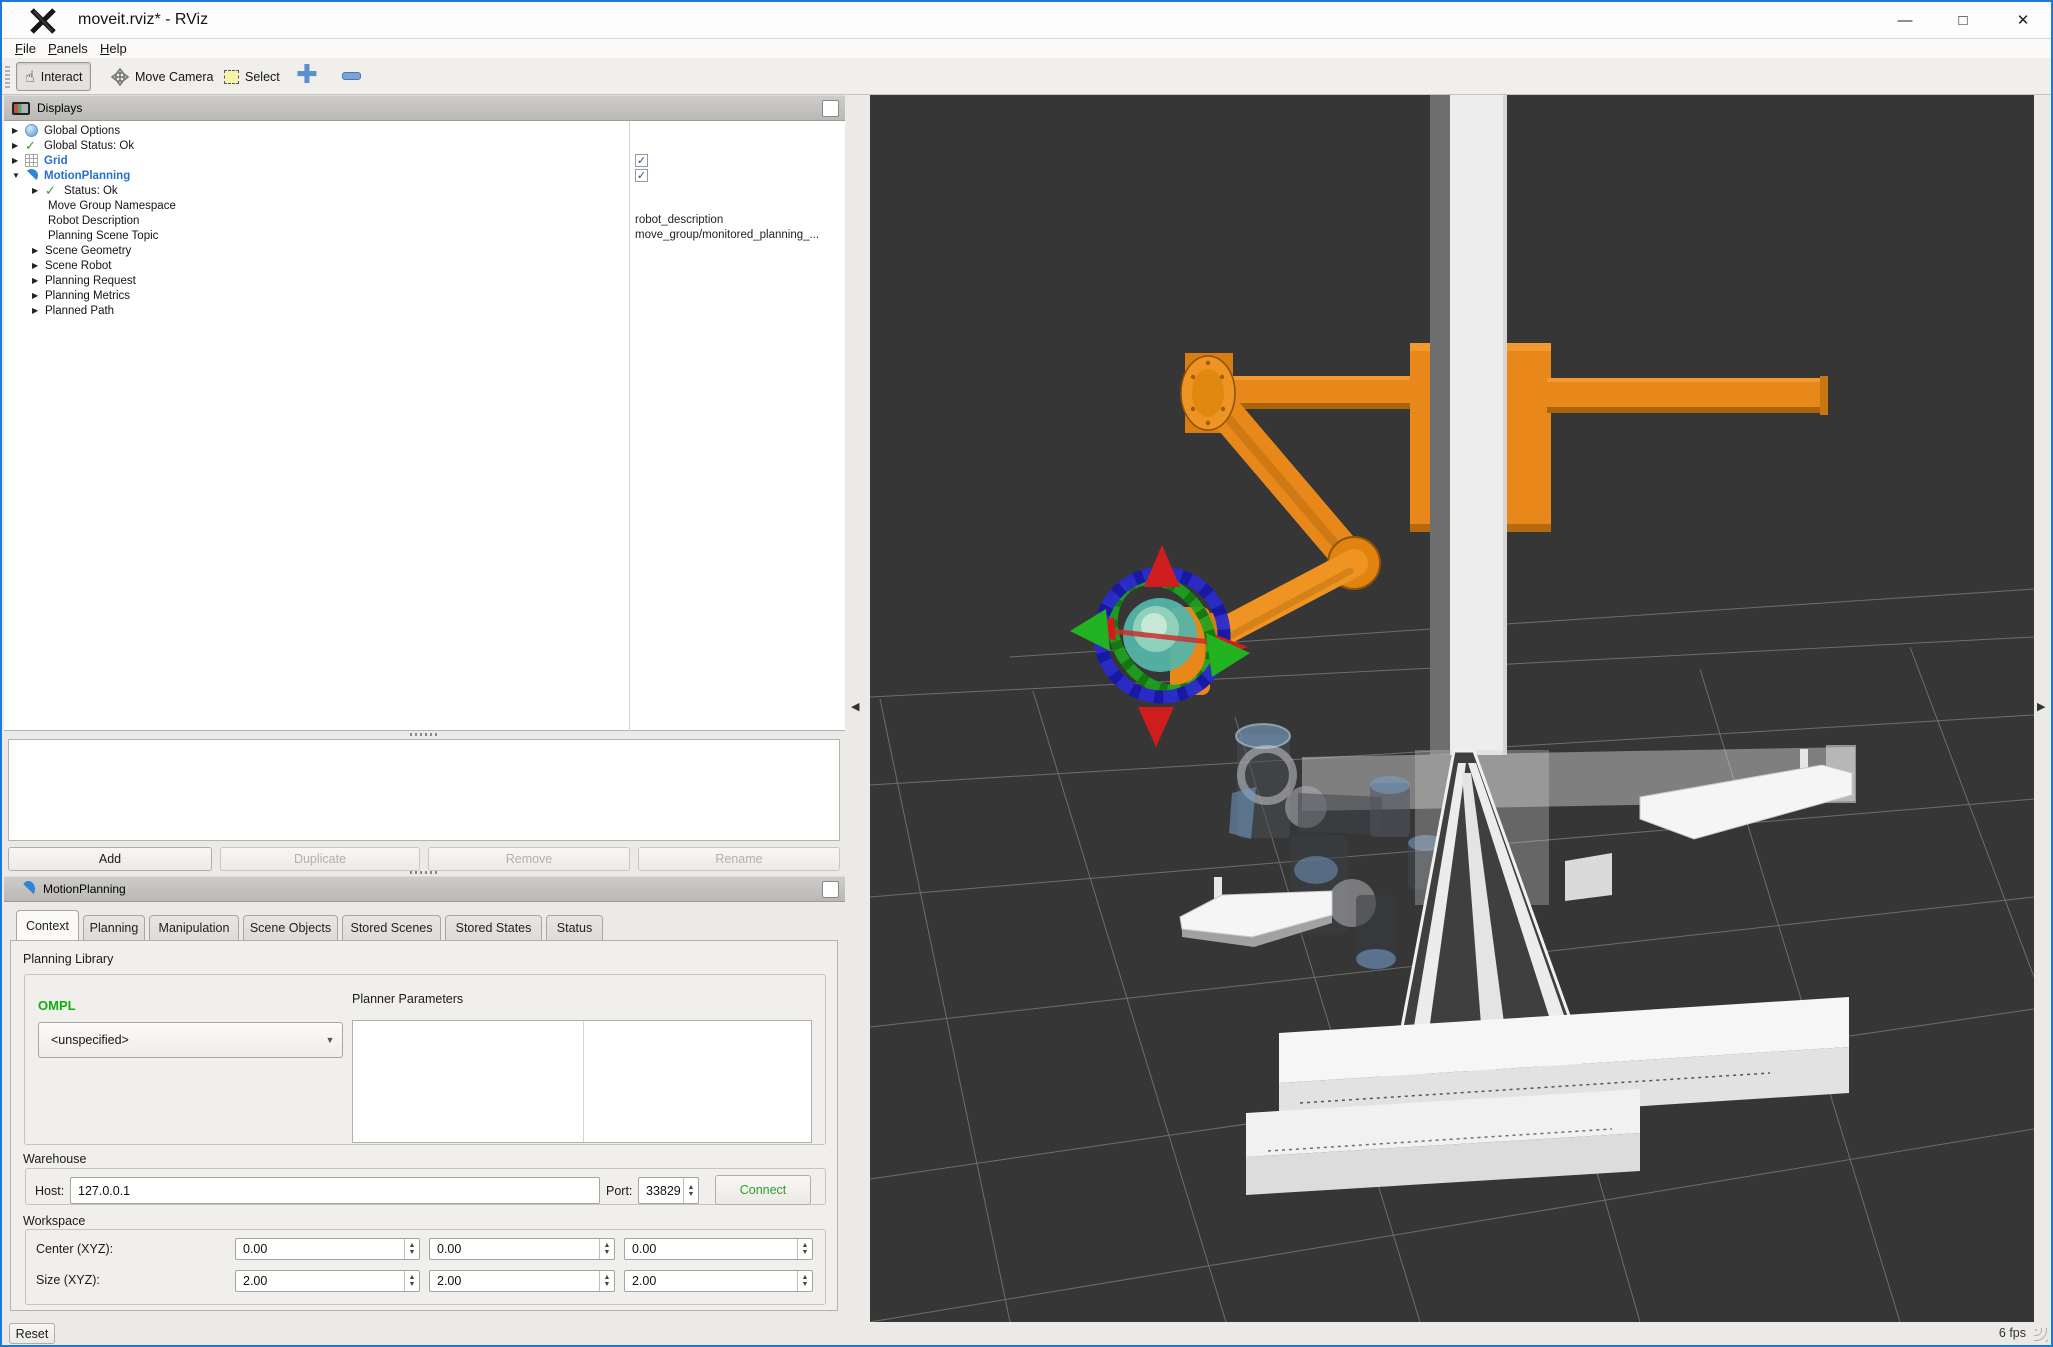  I want to click on tree-row-move-group-namespace: Move Group Namespace, so click(424, 205).